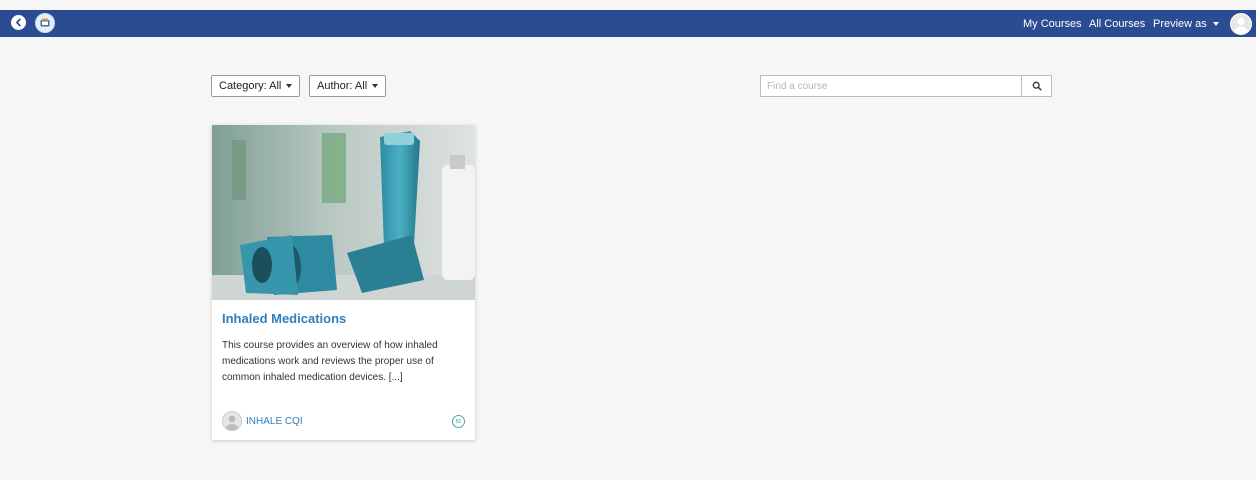 The height and width of the screenshot is (480, 1256). What do you see at coordinates (1117, 23) in the screenshot?
I see `nav-all-courses: All Courses` at bounding box center [1117, 23].